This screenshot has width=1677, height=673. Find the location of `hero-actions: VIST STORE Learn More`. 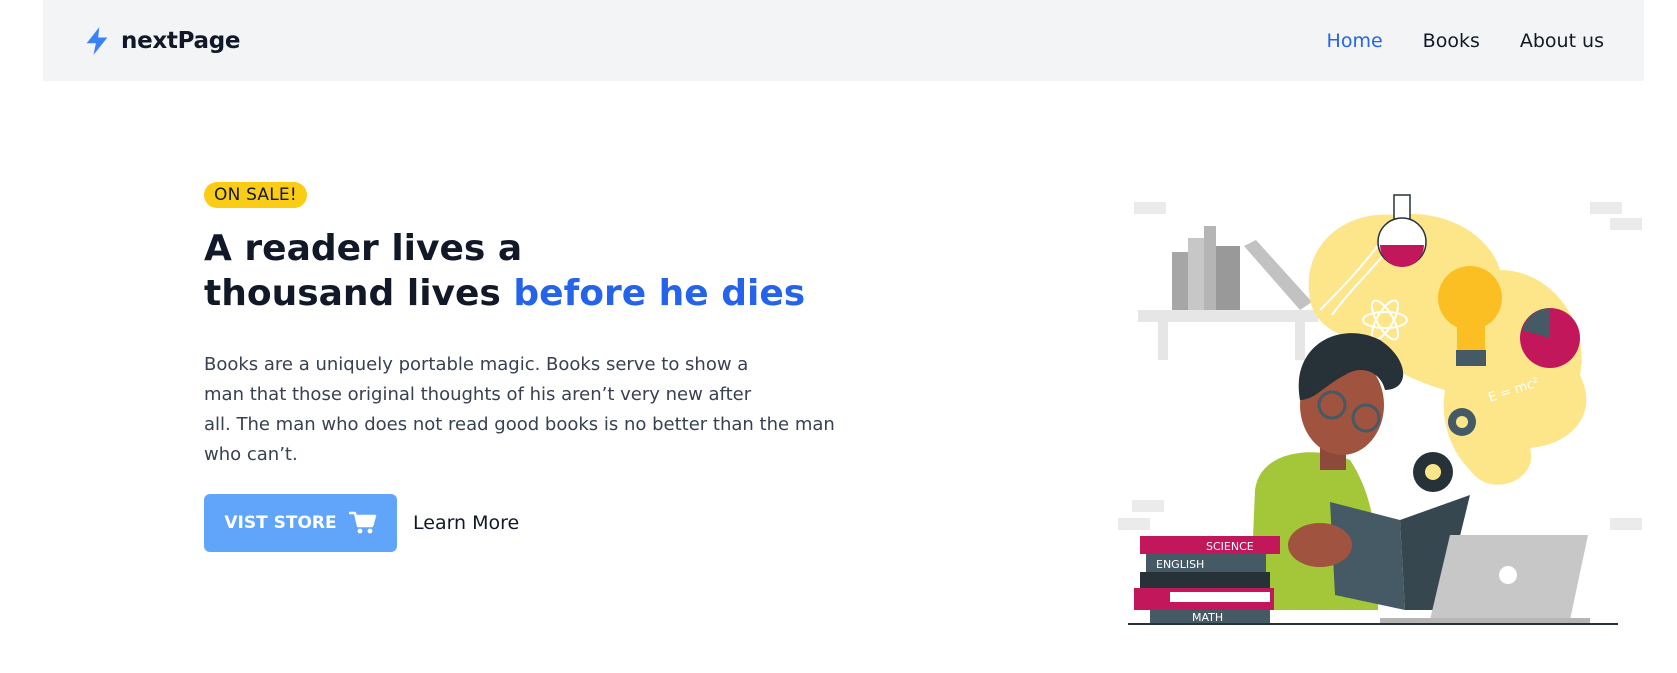

hero-actions: VIST STORE Learn More is located at coordinates (534, 523).